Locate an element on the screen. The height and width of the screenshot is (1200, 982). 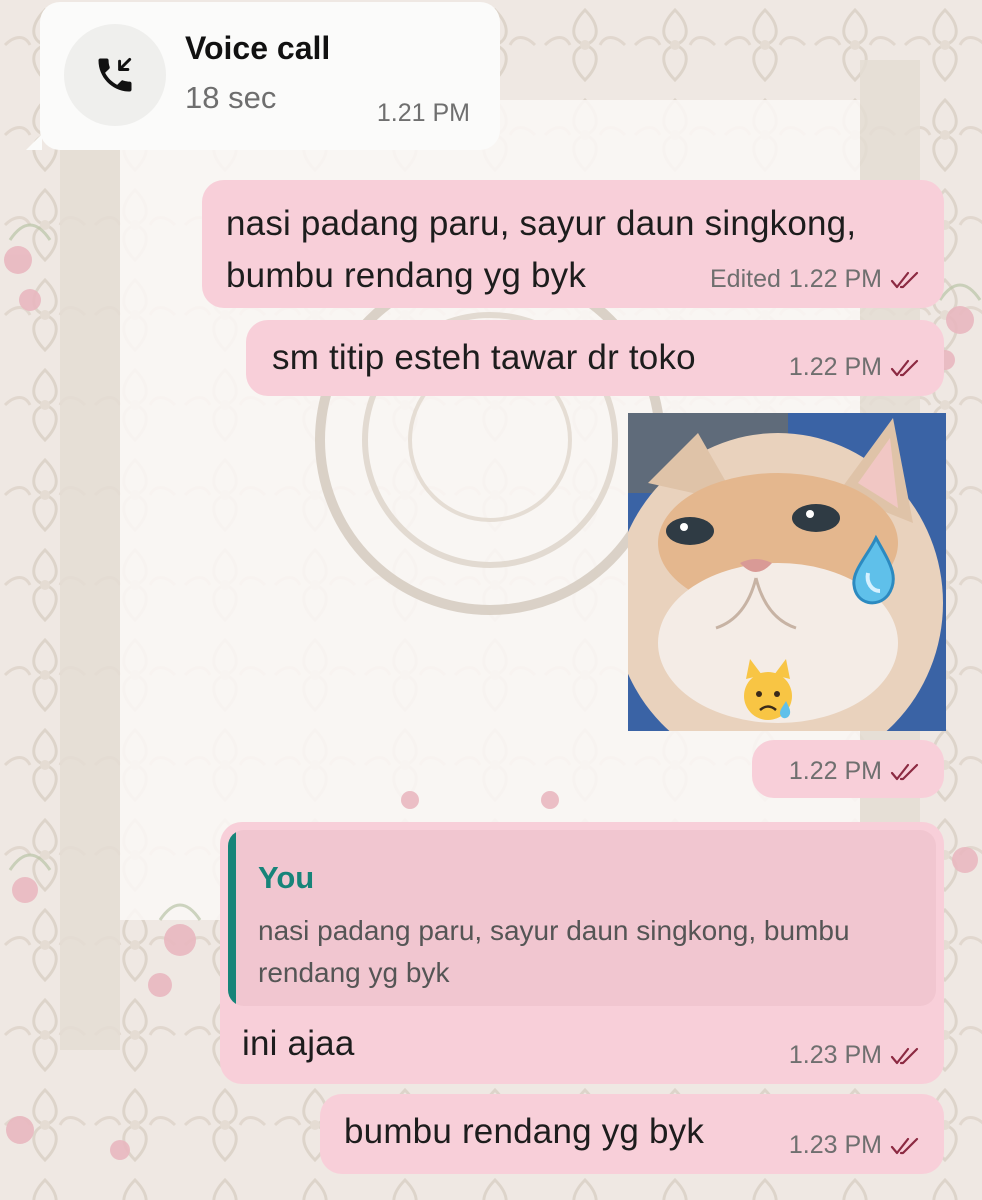
crying-cat-illustration is located at coordinates (787, 572).